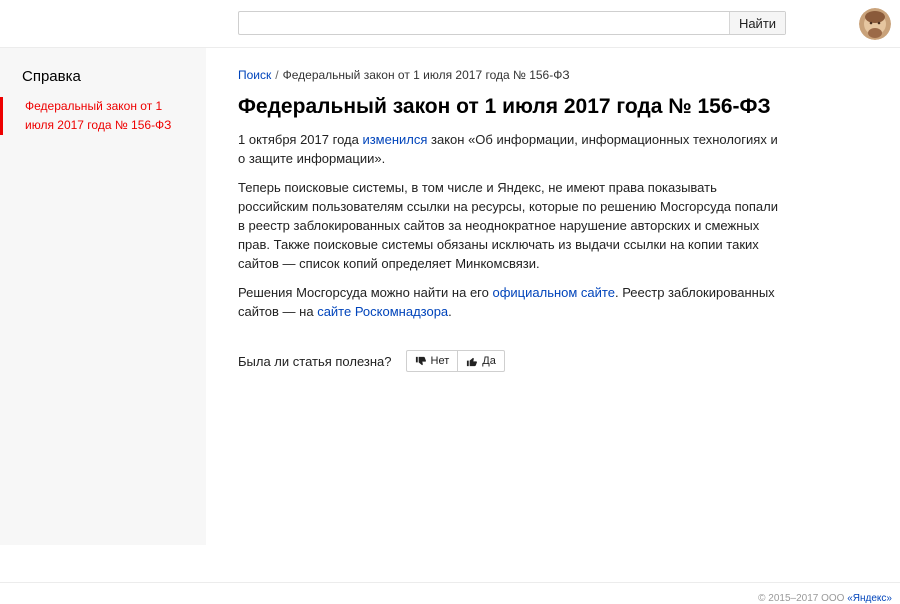 This screenshot has height=604, width=900. Describe the element at coordinates (489, 361) in the screenshot. I see `feedback-yes-label: Да` at that location.